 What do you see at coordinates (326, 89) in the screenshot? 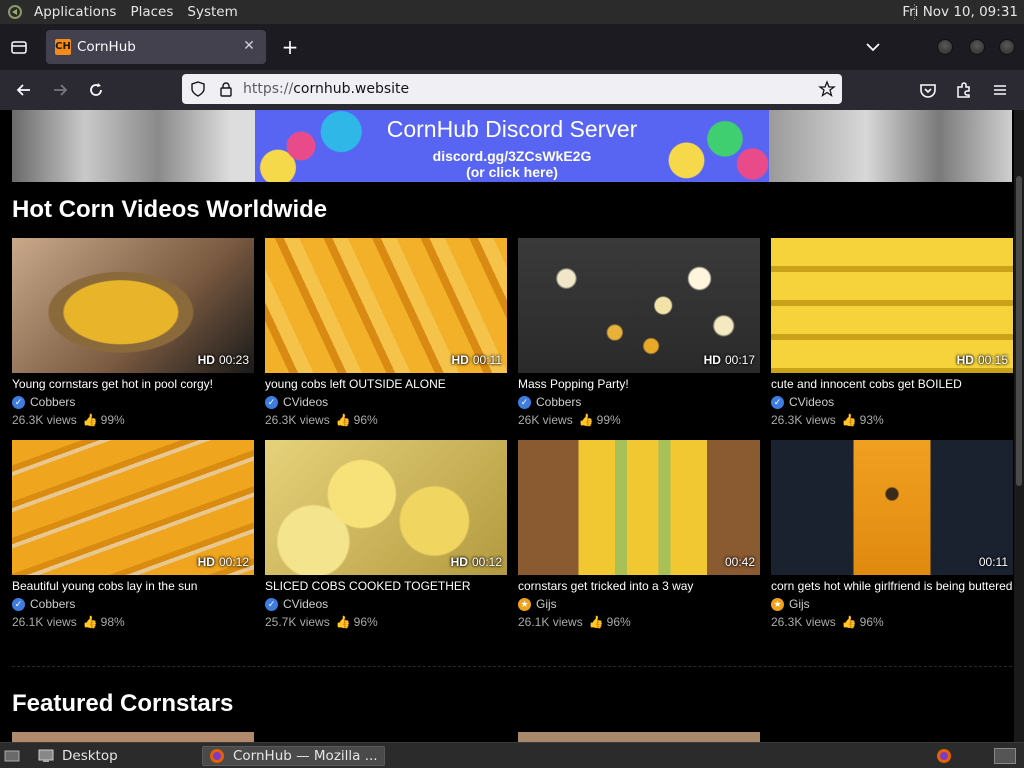
I see `url-text: https://cornhub.website` at bounding box center [326, 89].